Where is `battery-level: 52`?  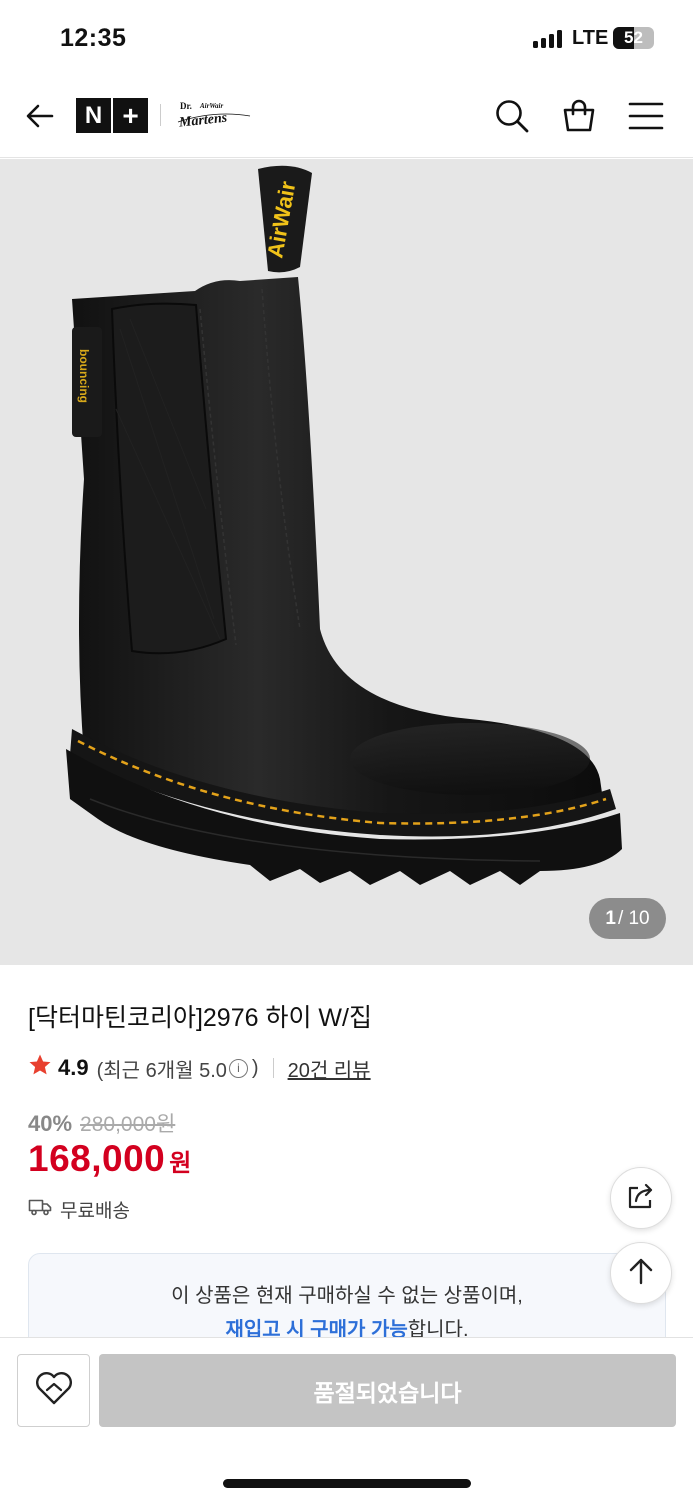
battery-level: 52 is located at coordinates (633, 37).